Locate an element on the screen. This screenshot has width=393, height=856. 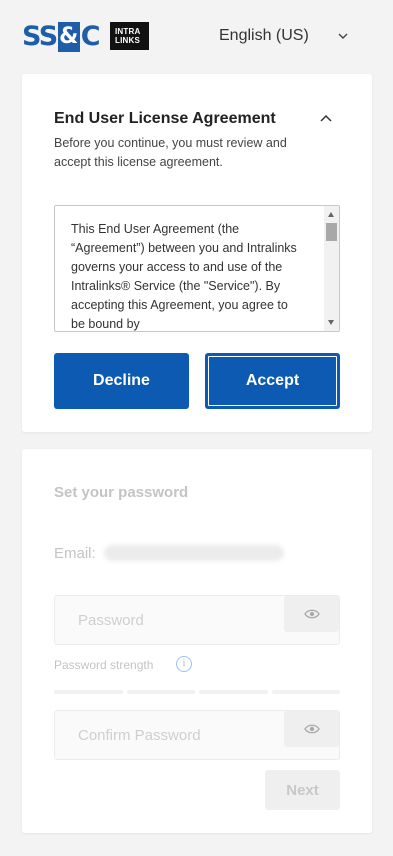
info-icon: i is located at coordinates (184, 664).